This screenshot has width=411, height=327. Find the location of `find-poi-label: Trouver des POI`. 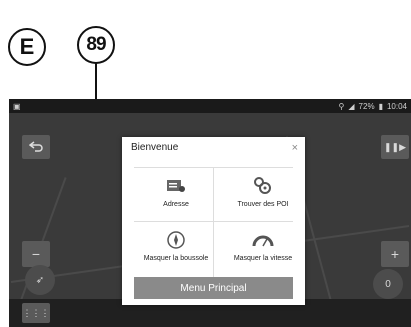

find-poi-label: Trouver des POI is located at coordinates (263, 204).